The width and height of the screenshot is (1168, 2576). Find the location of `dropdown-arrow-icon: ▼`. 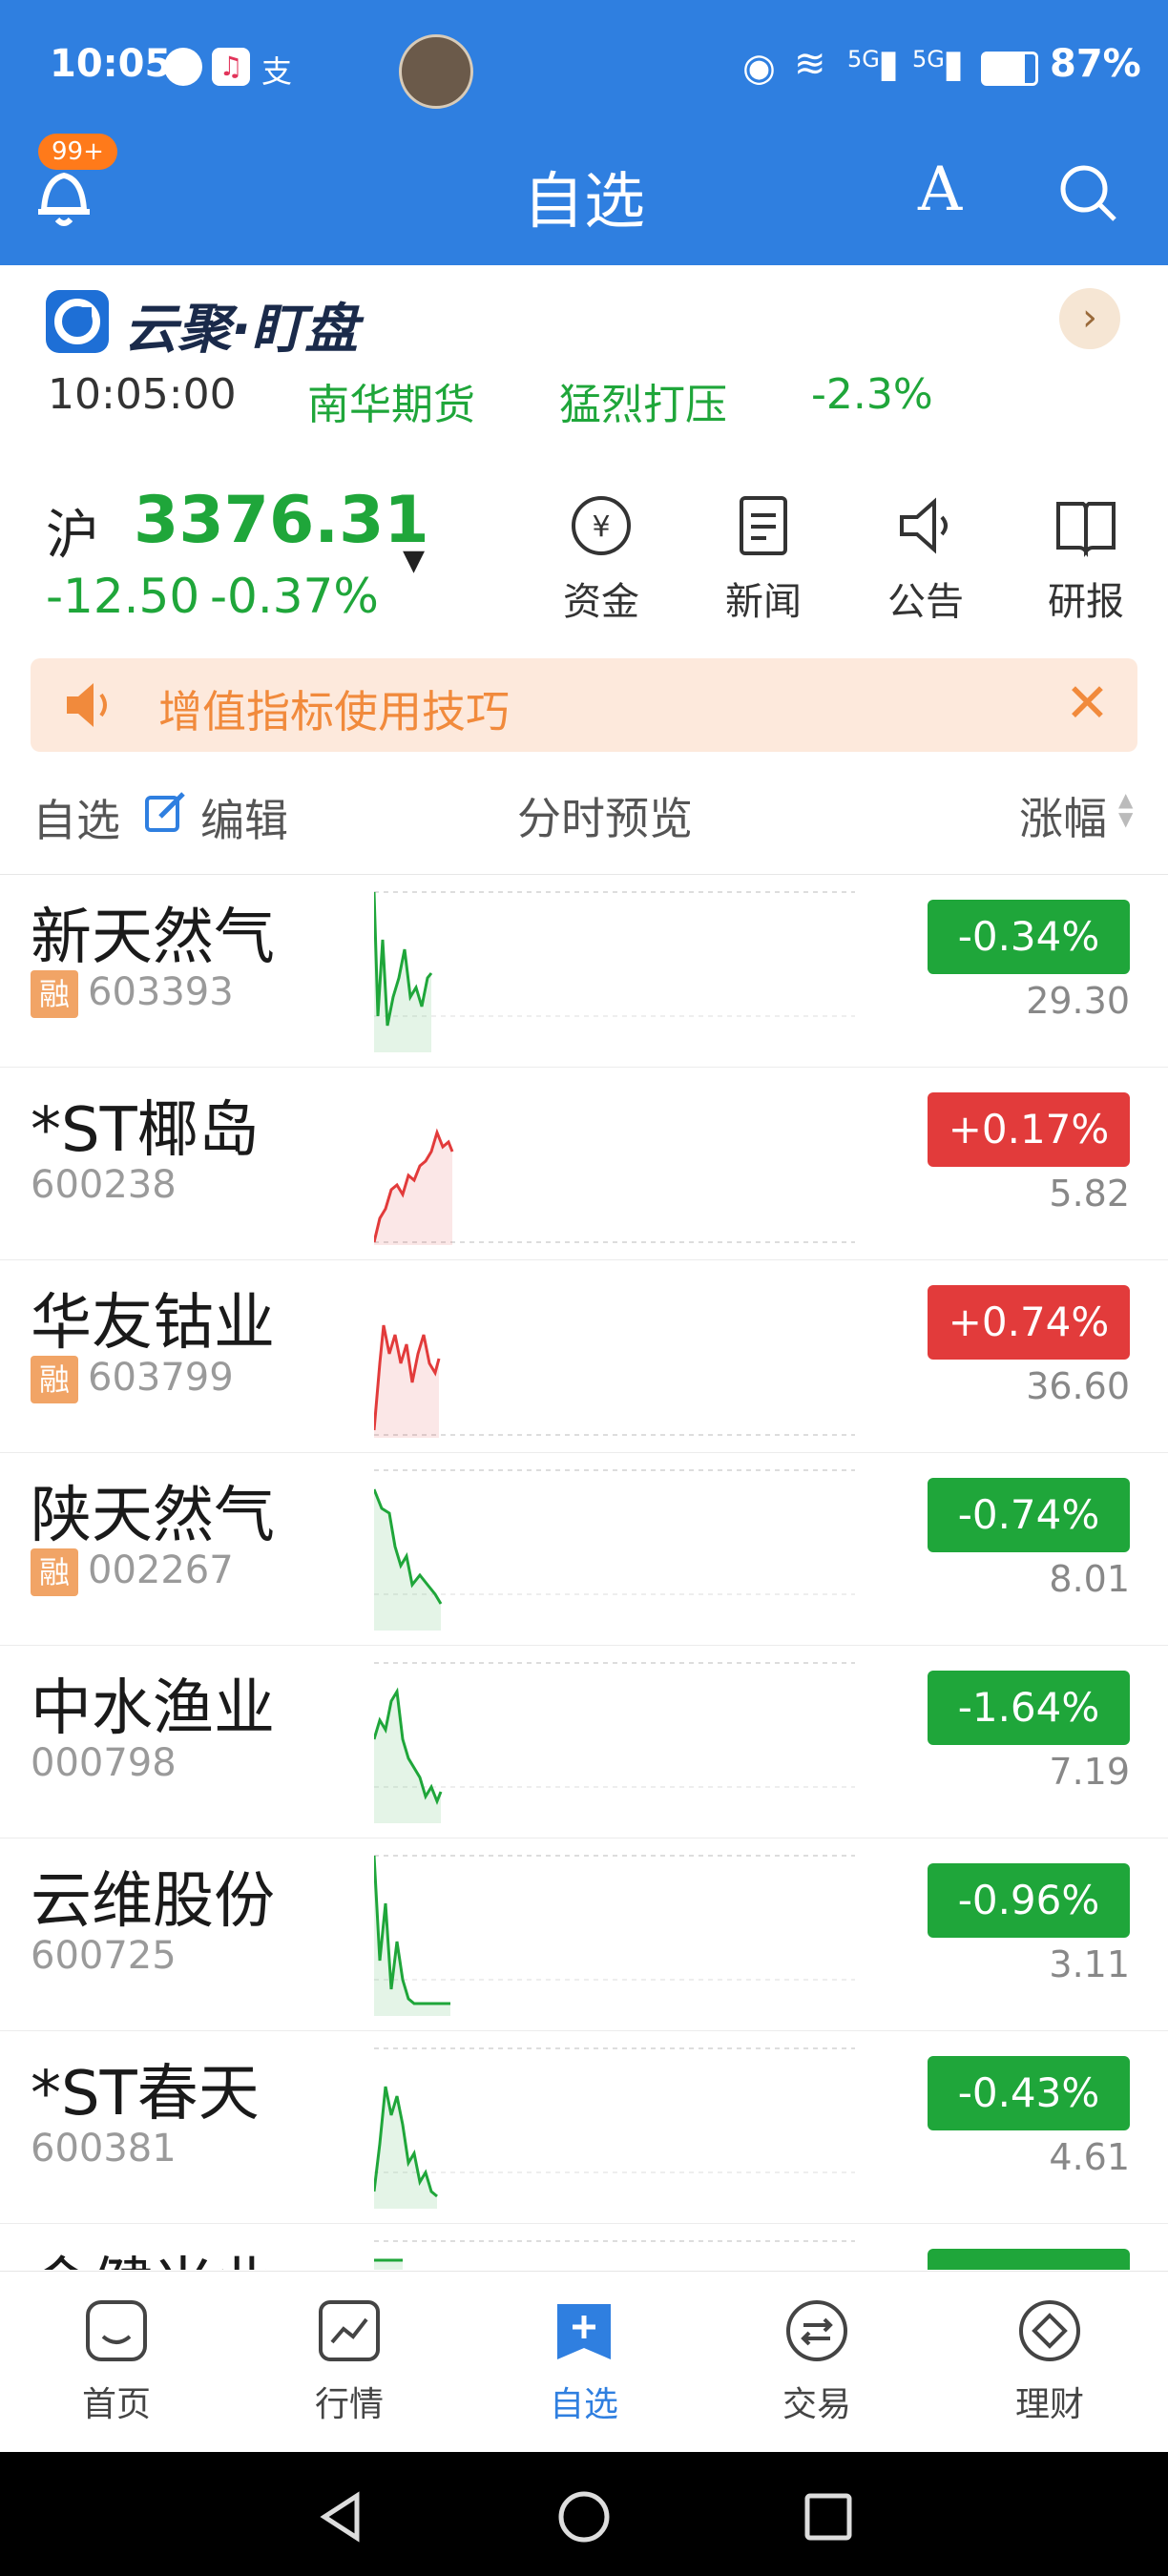

dropdown-arrow-icon: ▼ is located at coordinates (414, 560).